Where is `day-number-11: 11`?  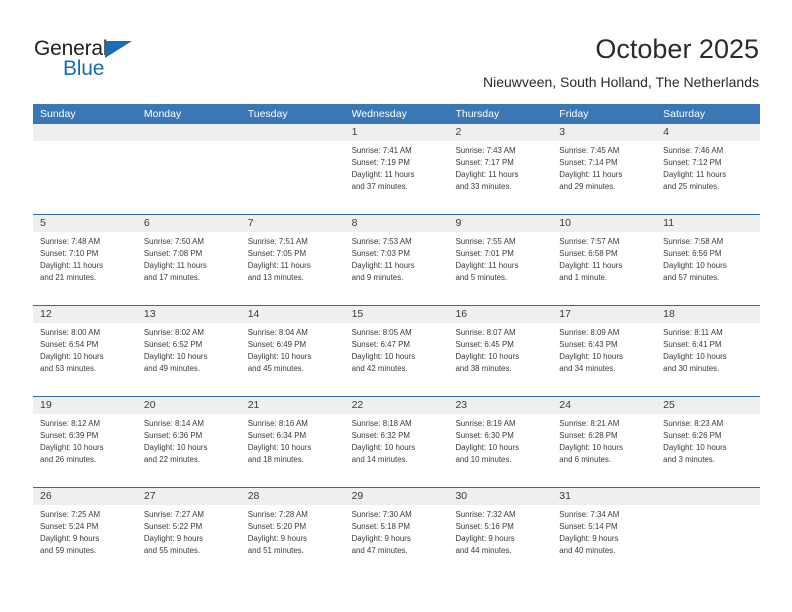 day-number-11: 11 is located at coordinates (708, 223).